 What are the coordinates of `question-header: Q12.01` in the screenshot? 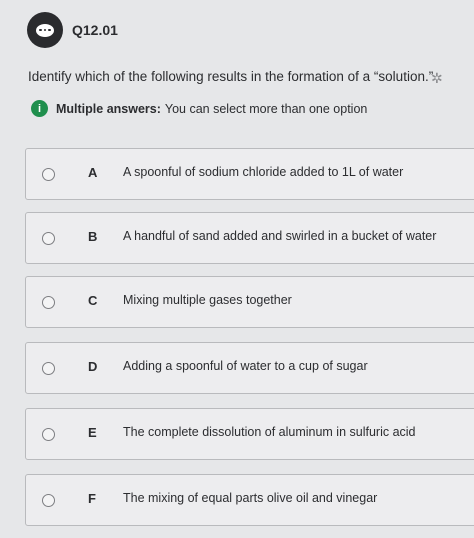 It's located at (237, 30).